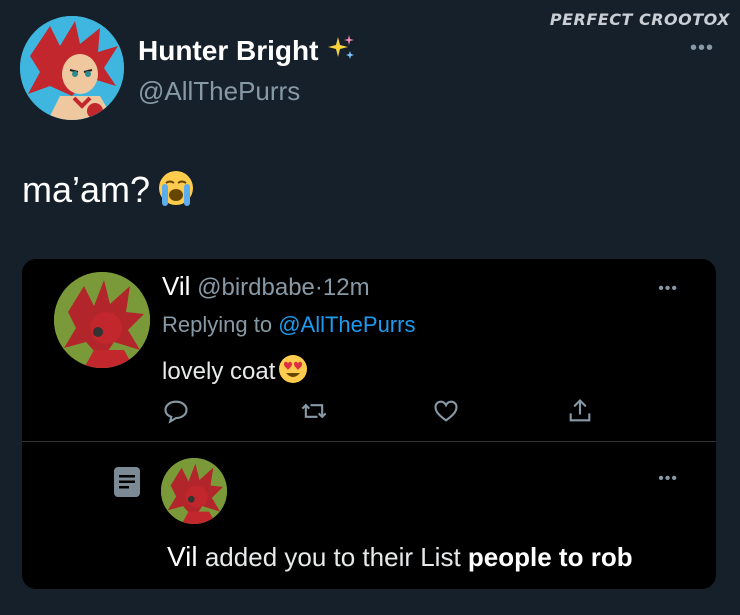 The height and width of the screenshot is (615, 740). I want to click on author-name: Hunter Bright, so click(247, 51).